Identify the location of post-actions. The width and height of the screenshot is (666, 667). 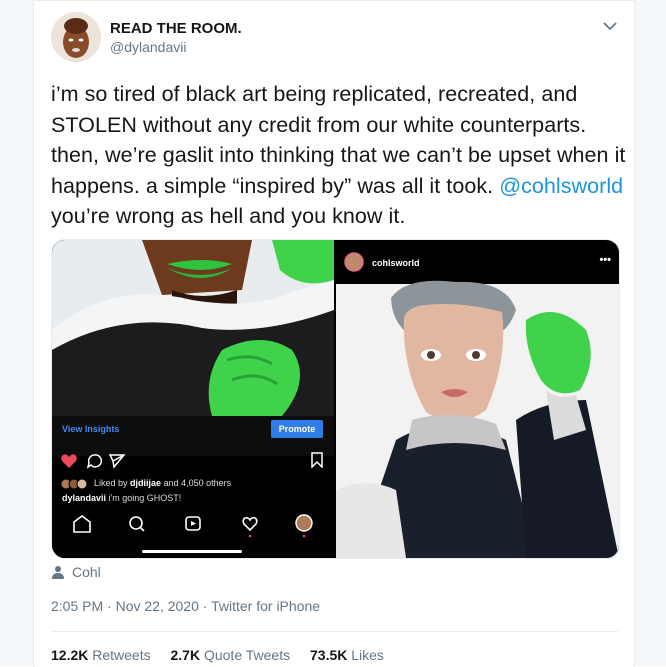
(100, 463).